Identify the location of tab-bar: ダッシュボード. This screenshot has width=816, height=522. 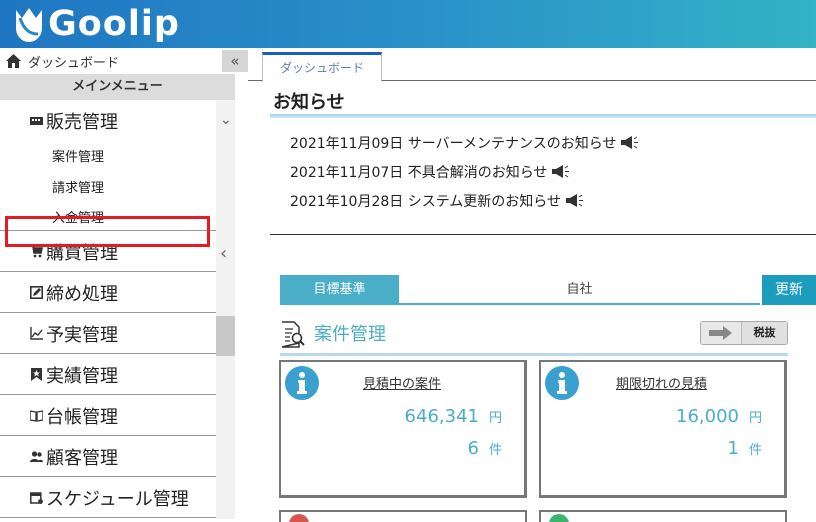
(532, 65).